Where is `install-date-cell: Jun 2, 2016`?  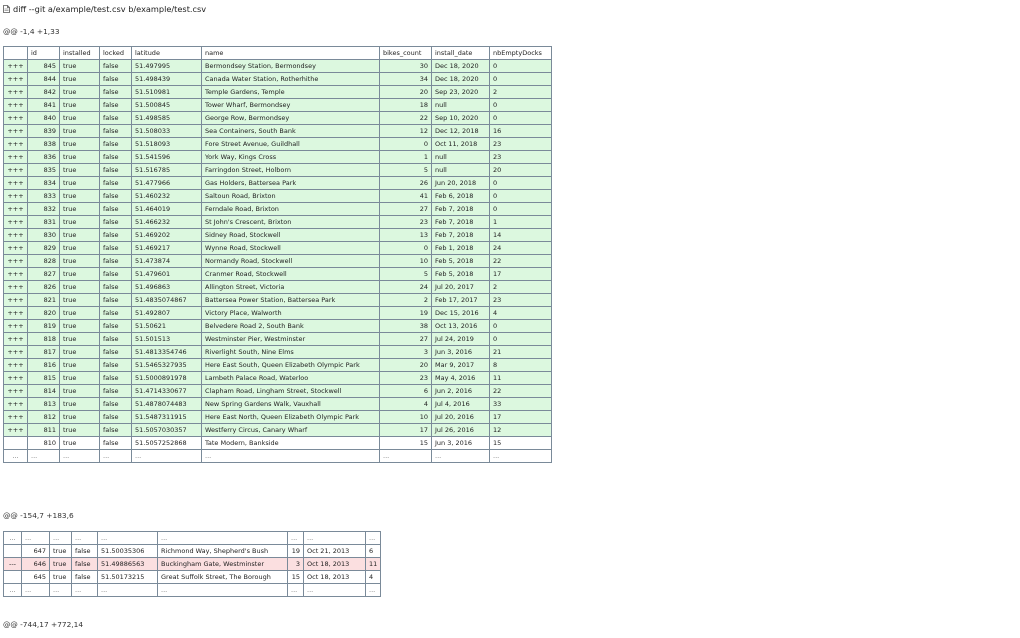
install-date-cell: Jun 2, 2016 is located at coordinates (460, 391).